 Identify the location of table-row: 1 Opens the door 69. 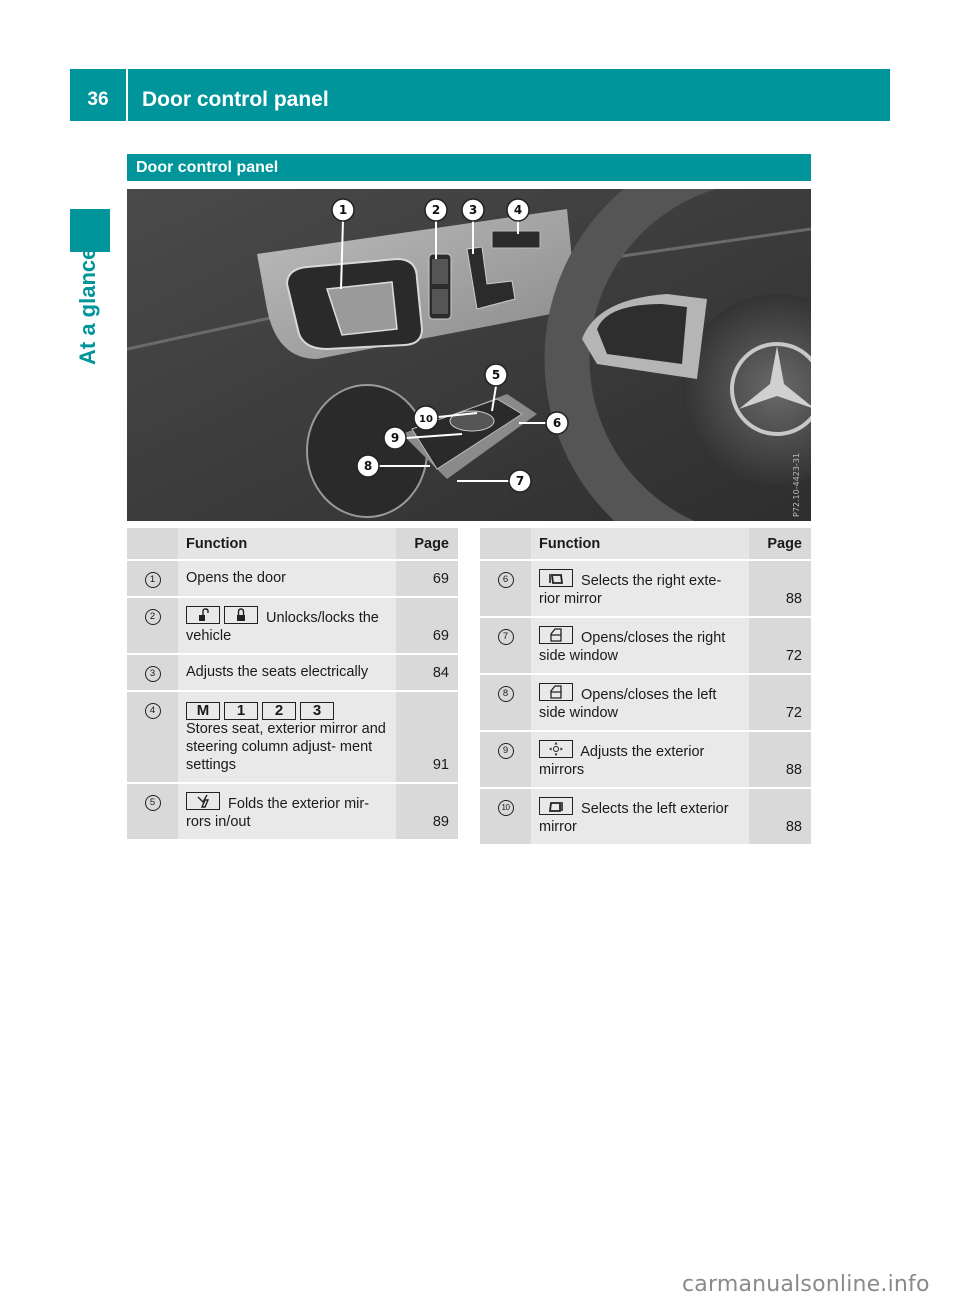
(292, 579).